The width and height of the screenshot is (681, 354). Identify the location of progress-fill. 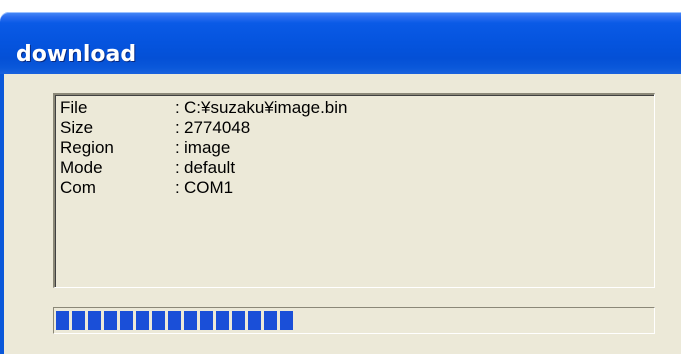
(174, 320).